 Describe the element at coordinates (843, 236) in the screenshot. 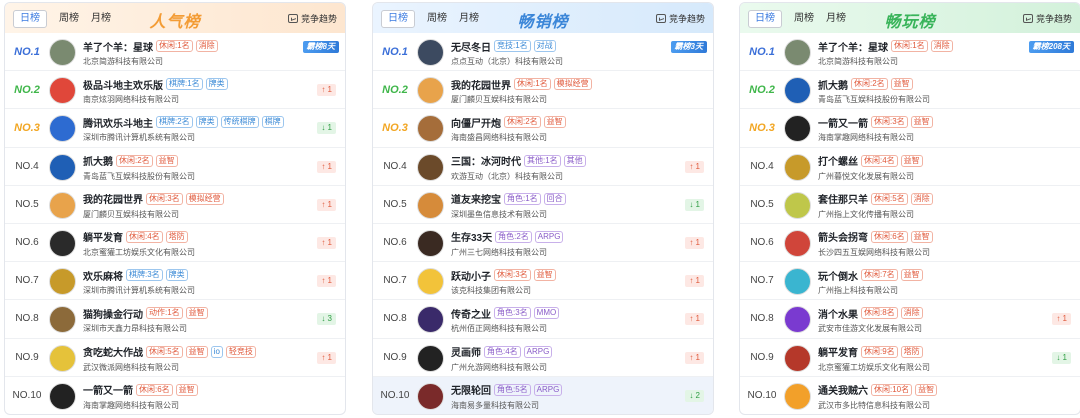

I see `game-name: 箭头会拐弯` at that location.